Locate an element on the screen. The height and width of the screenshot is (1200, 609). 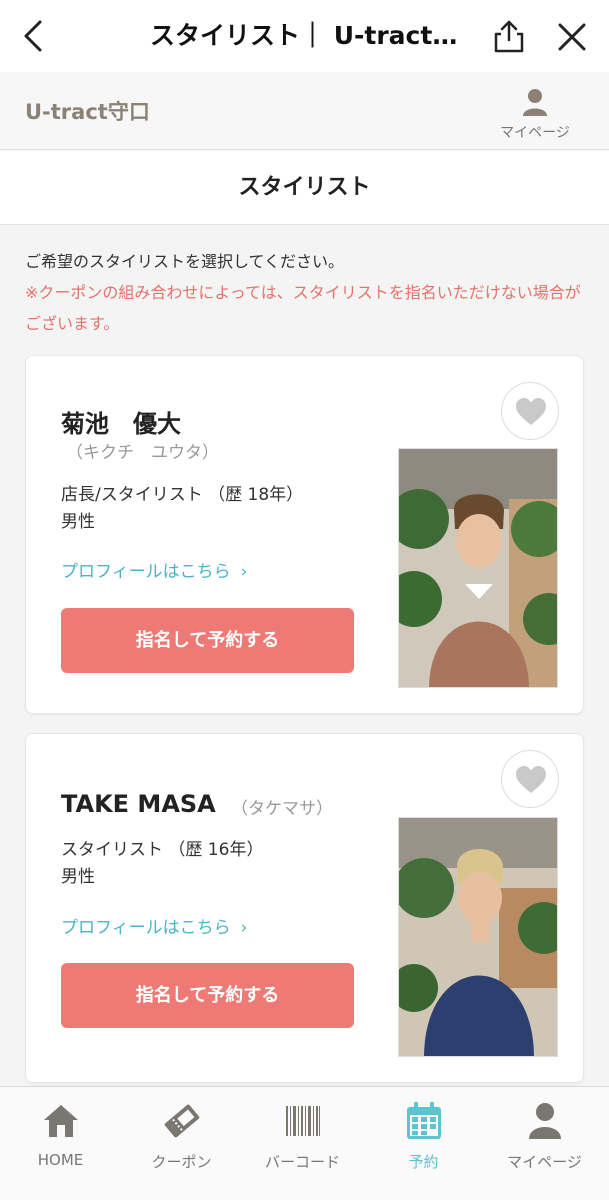
stylist-kana: （キクチ ユウタ） is located at coordinates (142, 453).